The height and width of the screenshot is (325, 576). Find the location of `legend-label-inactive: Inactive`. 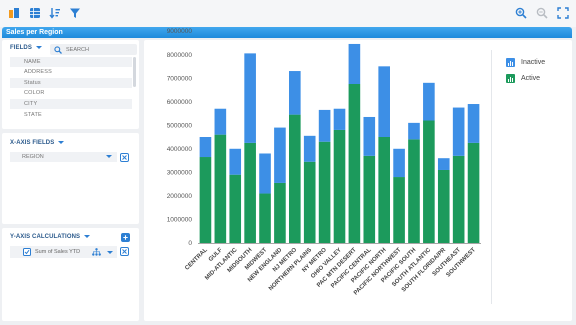

legend-label-inactive: Inactive is located at coordinates (533, 62).